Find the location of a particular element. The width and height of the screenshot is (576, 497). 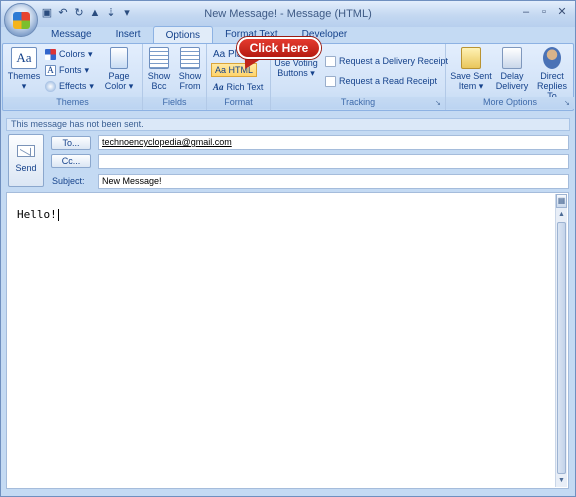

rich-text-button: Aa Rich Text is located at coordinates (238, 87).